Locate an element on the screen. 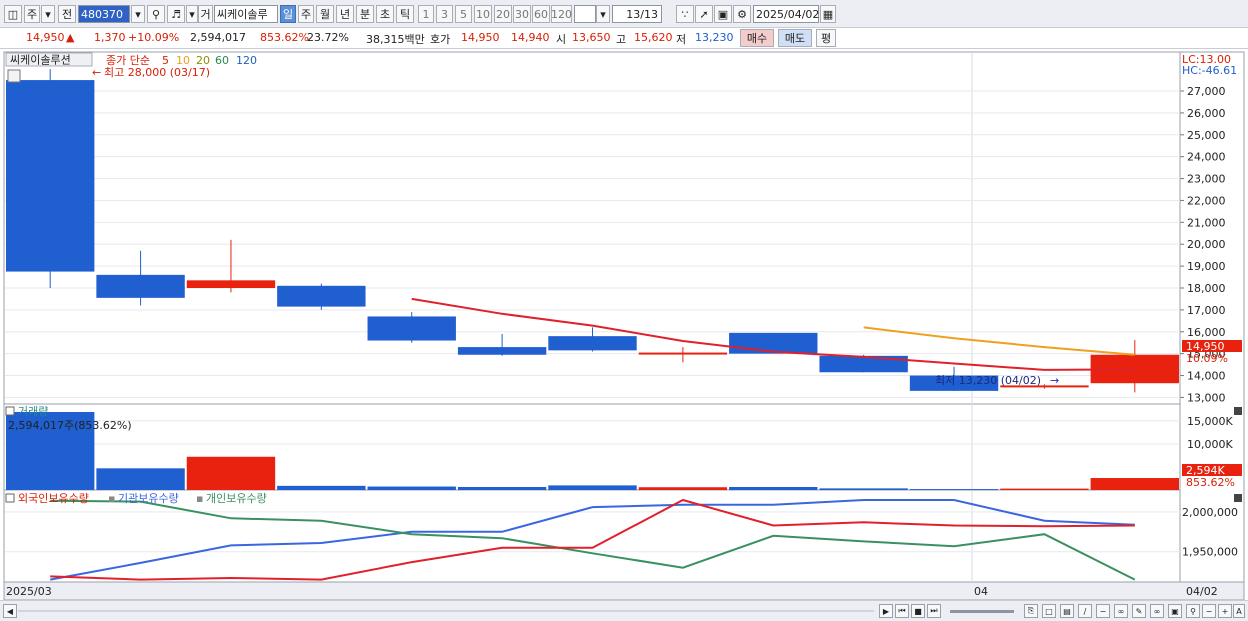  trade-button: 거 is located at coordinates (205, 14).